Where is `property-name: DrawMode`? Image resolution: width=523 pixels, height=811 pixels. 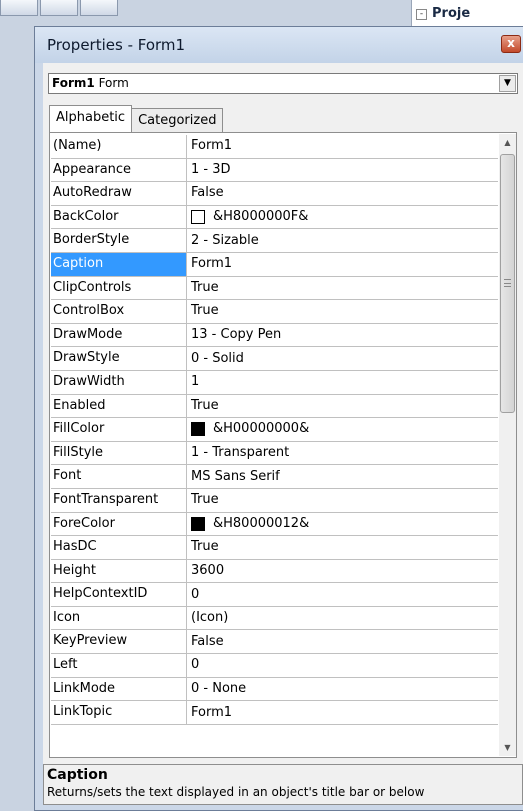
property-name: DrawMode is located at coordinates (119, 335).